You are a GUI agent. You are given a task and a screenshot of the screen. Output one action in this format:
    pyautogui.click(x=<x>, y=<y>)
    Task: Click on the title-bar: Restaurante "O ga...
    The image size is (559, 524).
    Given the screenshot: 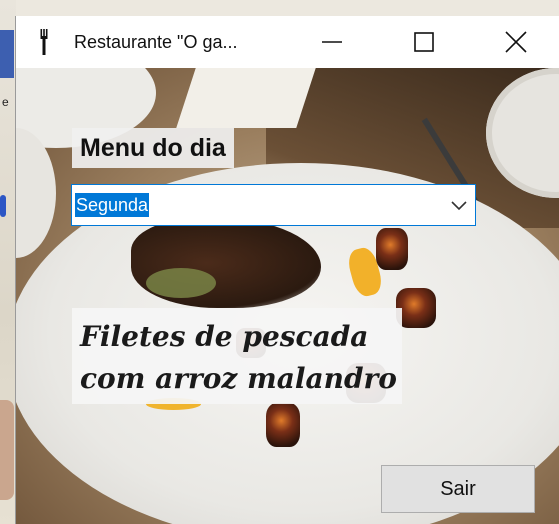 What is the action you would take?
    pyautogui.click(x=287, y=42)
    